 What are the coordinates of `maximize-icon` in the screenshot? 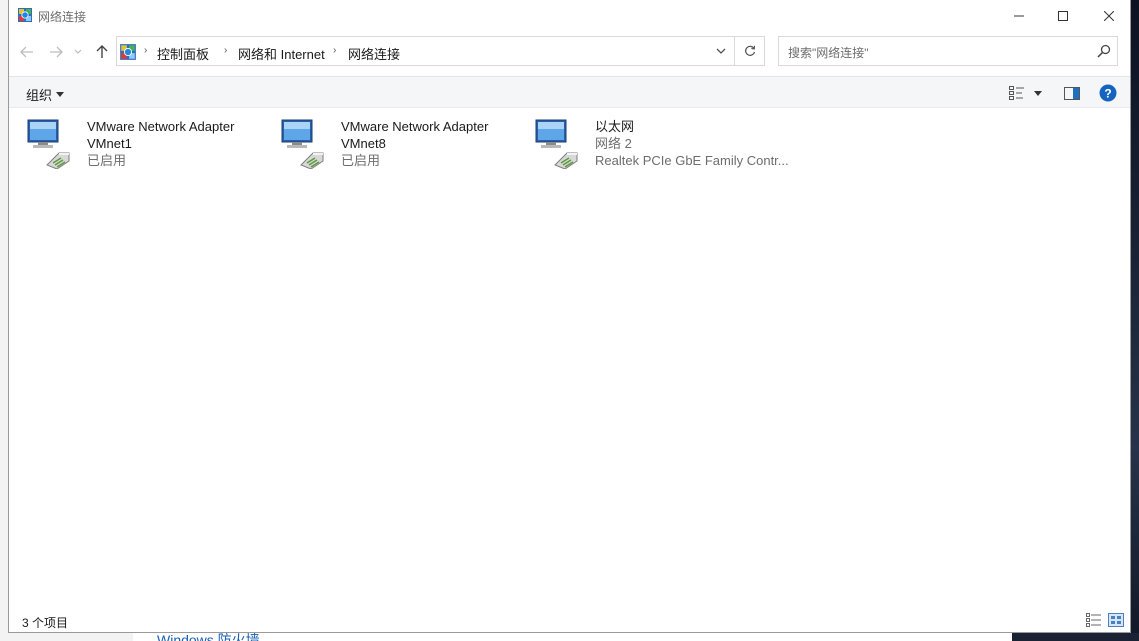 It's located at (1063, 15).